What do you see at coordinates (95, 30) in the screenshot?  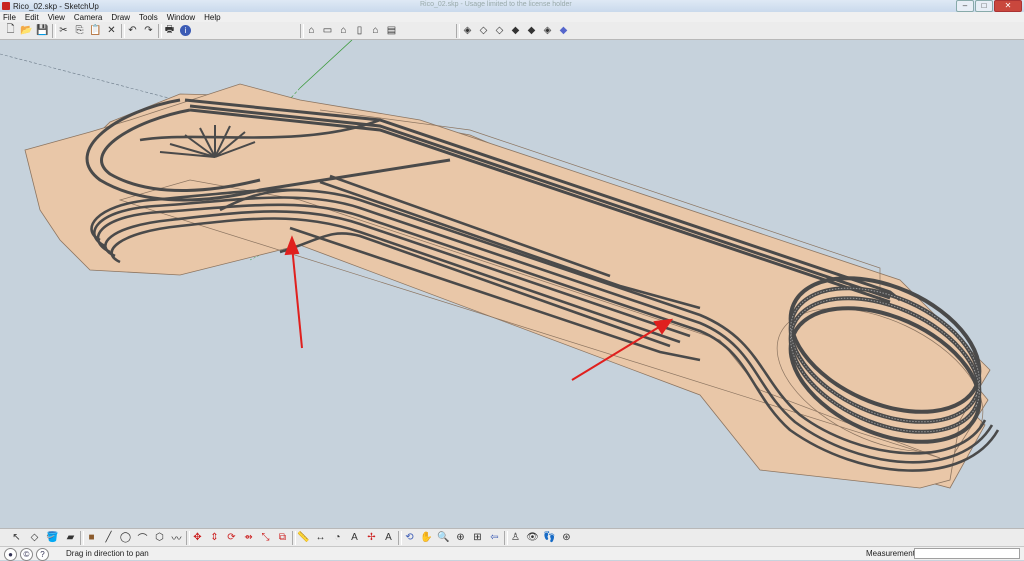 I see `paste-icon: 📋` at bounding box center [95, 30].